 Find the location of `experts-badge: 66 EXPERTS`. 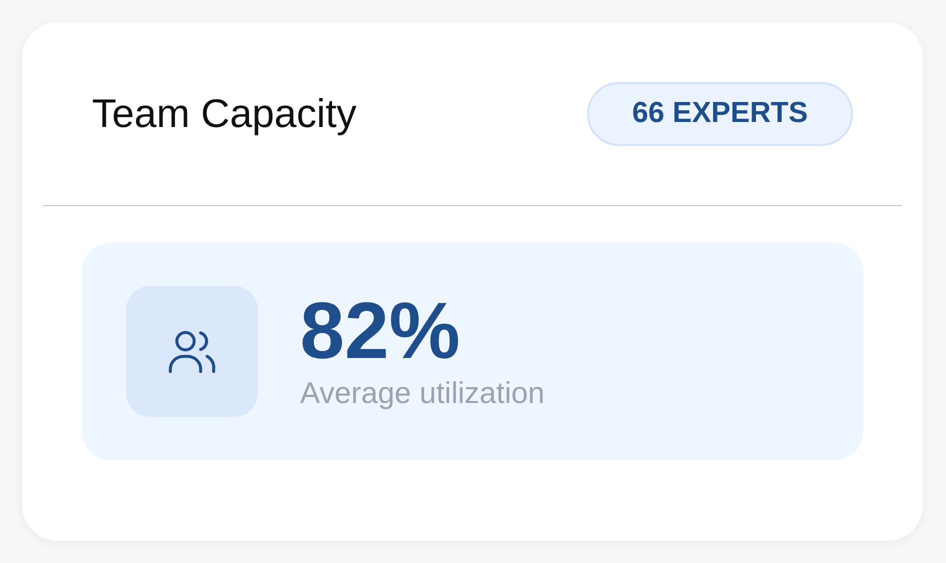

experts-badge: 66 EXPERTS is located at coordinates (720, 114).